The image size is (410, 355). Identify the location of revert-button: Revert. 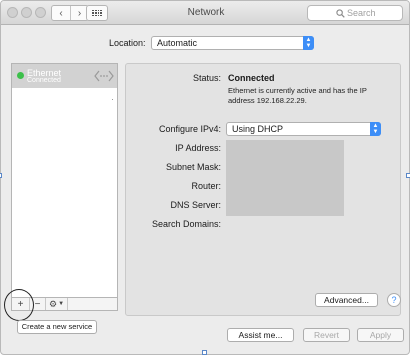
(326, 335).